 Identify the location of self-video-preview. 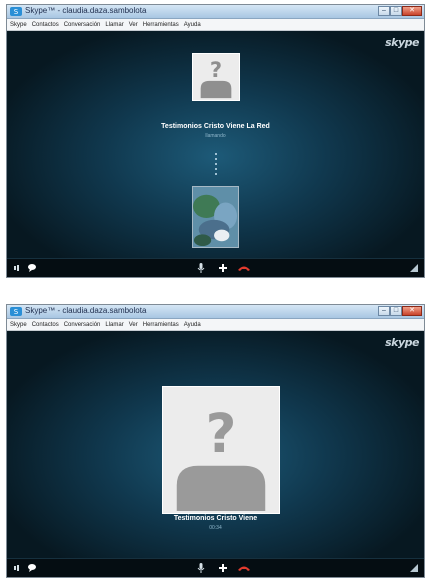
(215, 217).